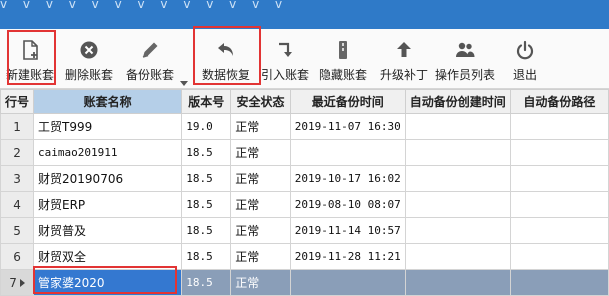  I want to click on table-header: 行号 账套名称 版本号 安全状态 最近备份时间 自动备份创建时间 自动备份路径, so click(304, 101).